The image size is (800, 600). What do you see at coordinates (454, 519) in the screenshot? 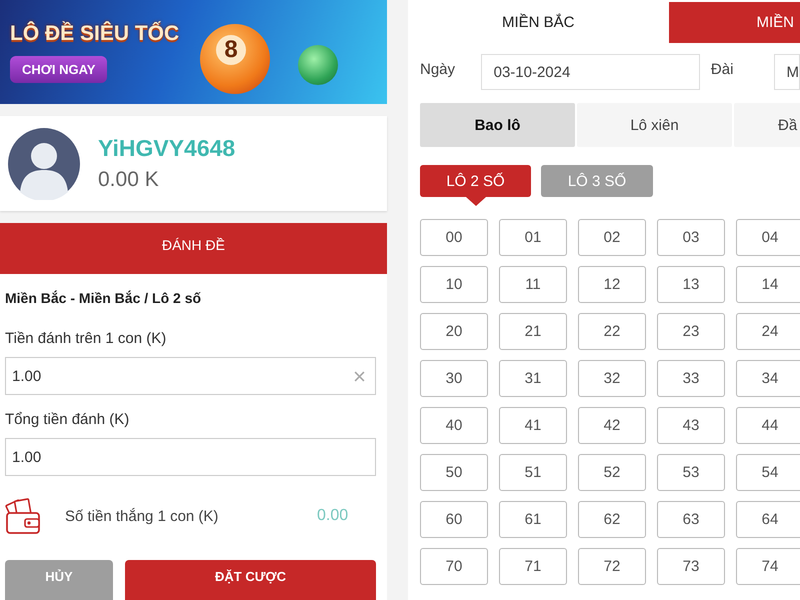
I see `number-option: 60` at bounding box center [454, 519].